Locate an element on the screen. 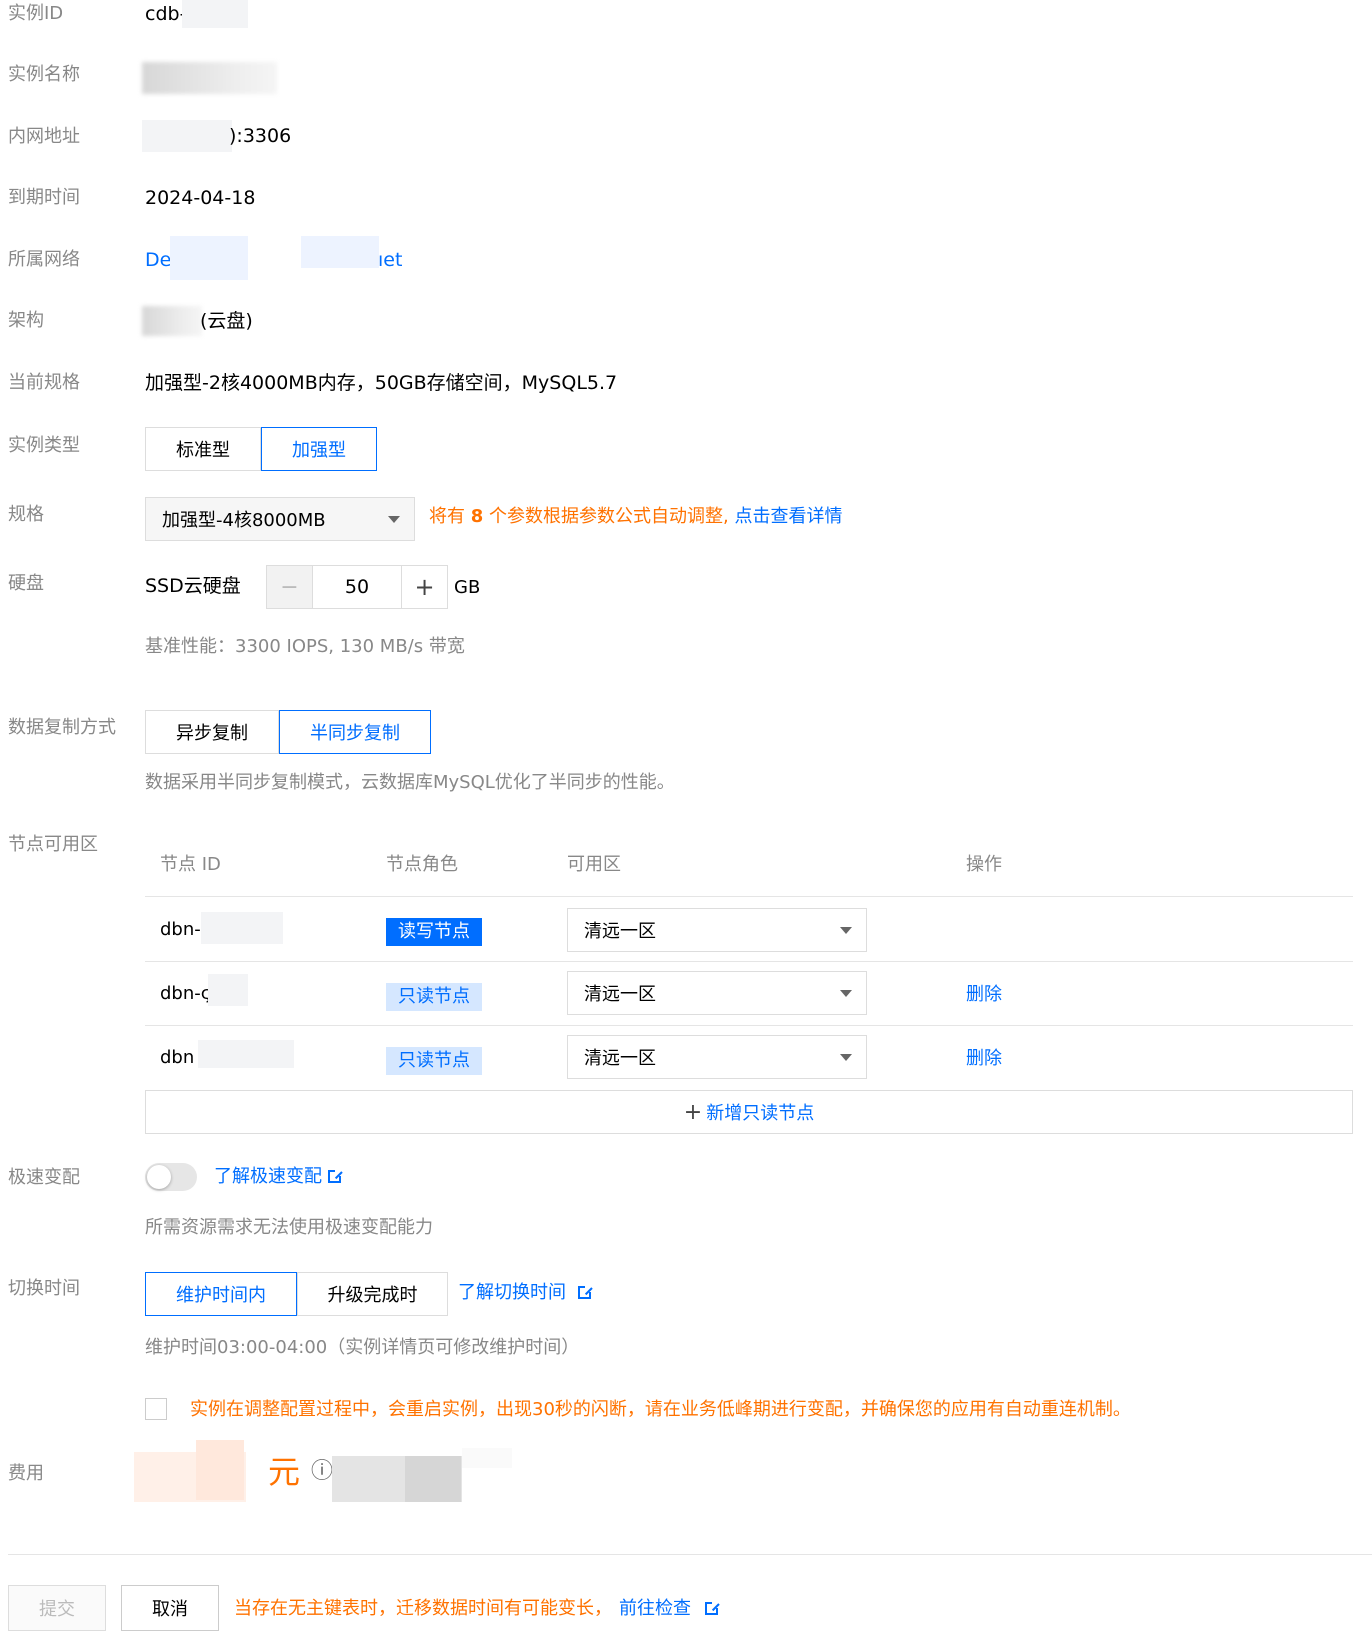 The height and width of the screenshot is (1636, 1372). network-suffix: ıet is located at coordinates (390, 260).